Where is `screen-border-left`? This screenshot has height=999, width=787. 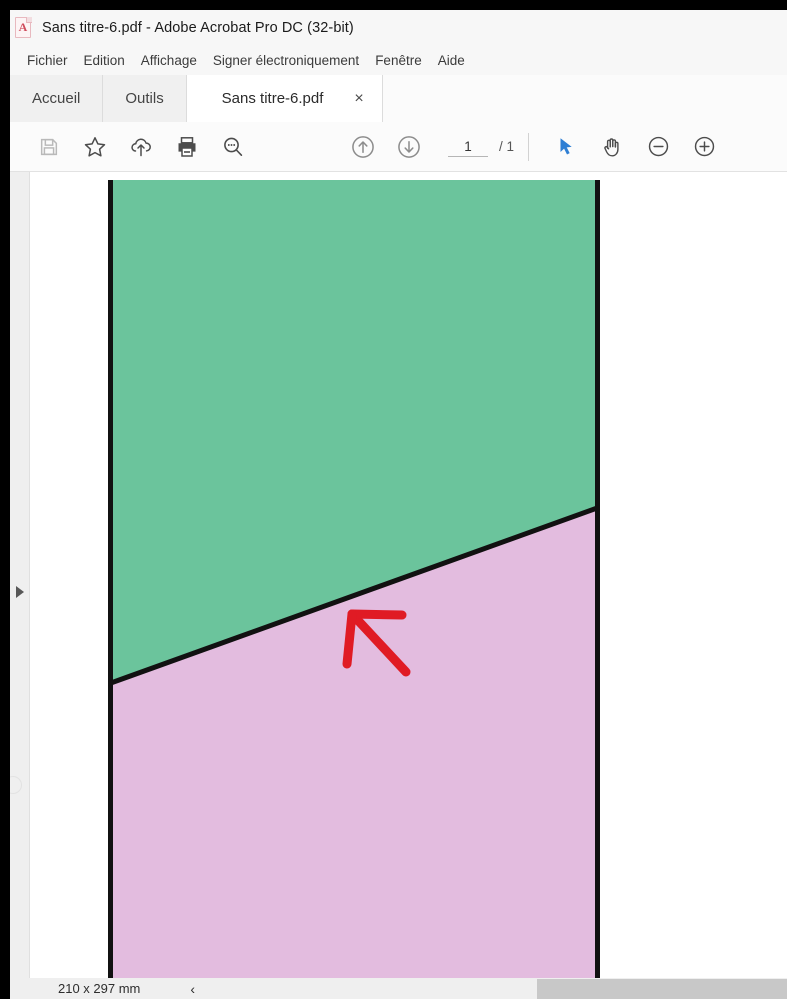 screen-border-left is located at coordinates (5, 499).